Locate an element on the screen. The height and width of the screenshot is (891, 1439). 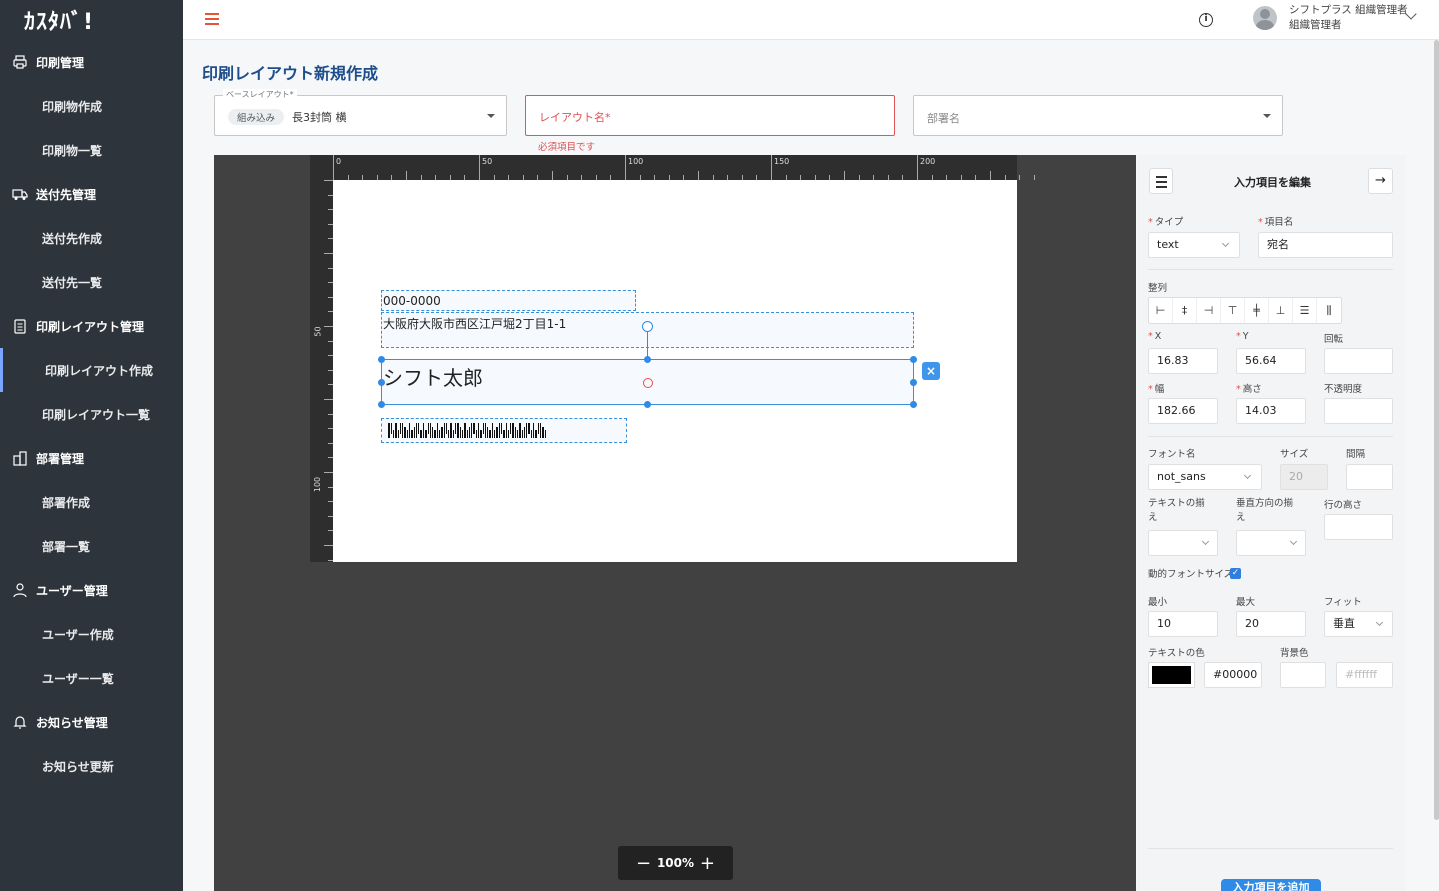
y-input: 56.64 is located at coordinates (1271, 361).